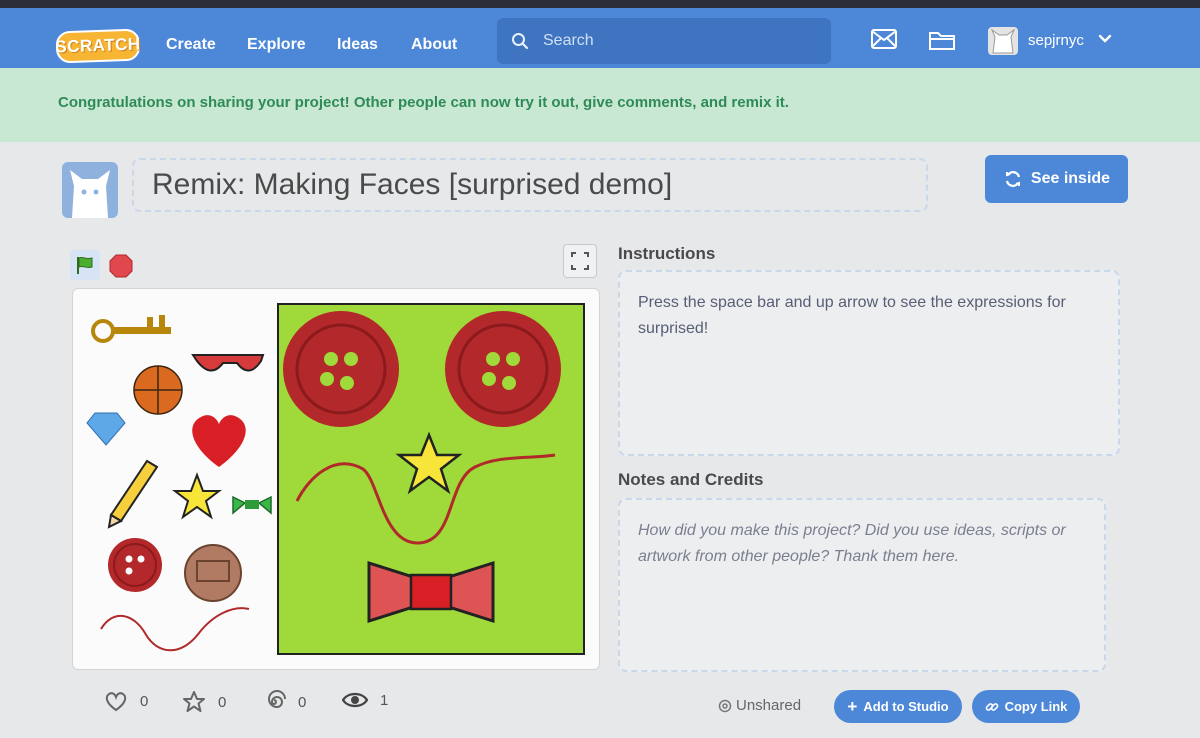  I want to click on heart-icon, so click(116, 702).